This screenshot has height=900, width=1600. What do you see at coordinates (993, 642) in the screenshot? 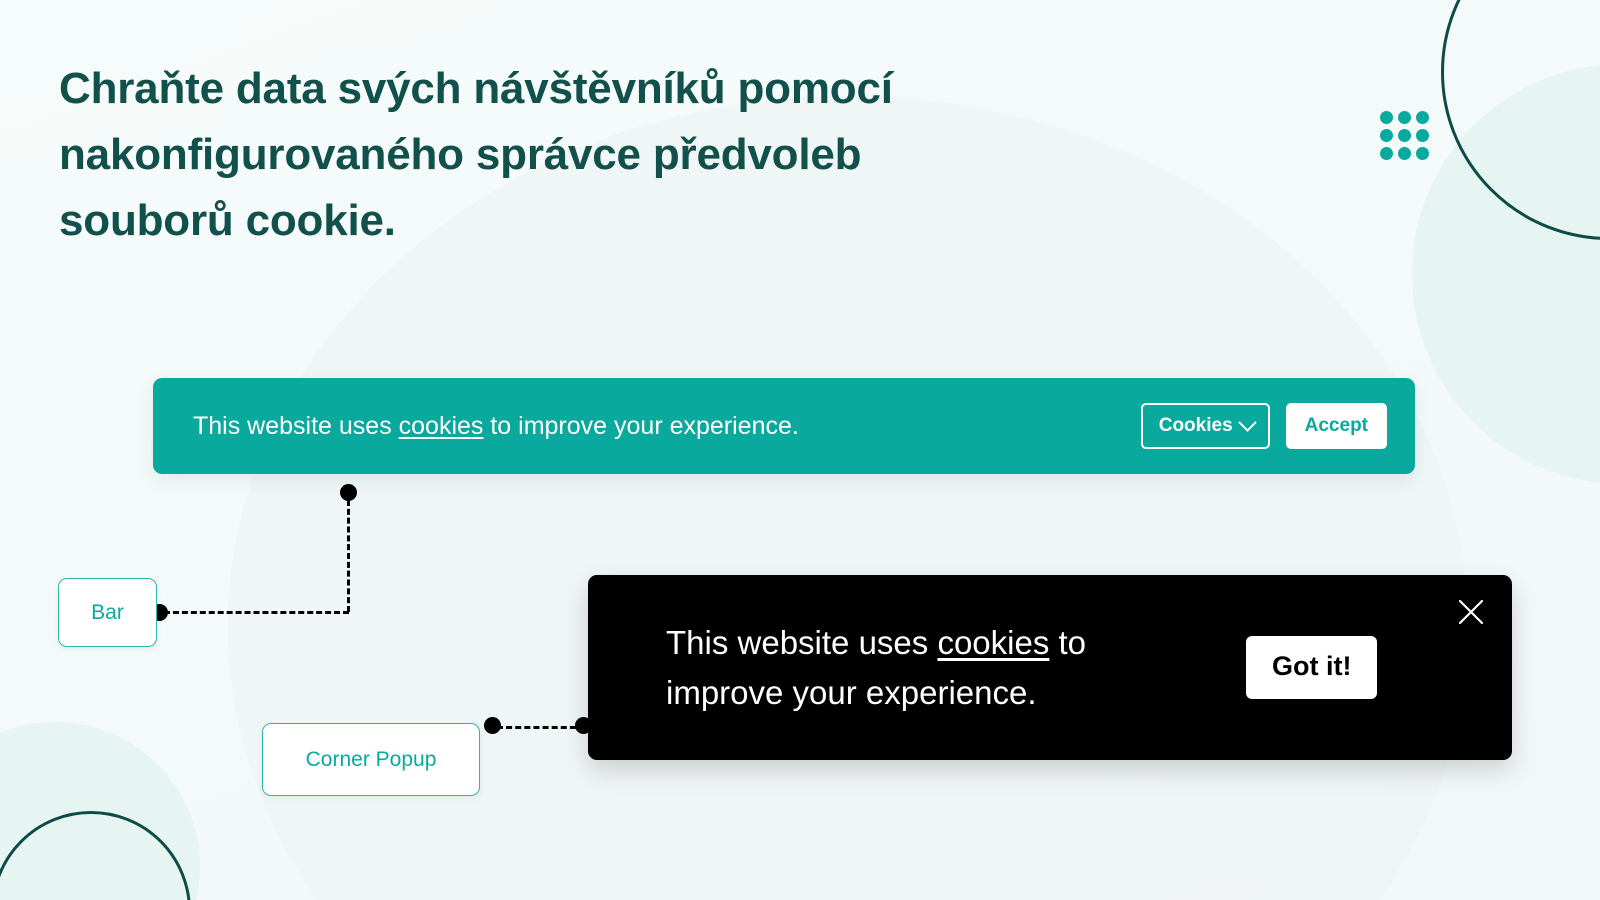
I see `corner-popup-cookies-link: cookies` at bounding box center [993, 642].